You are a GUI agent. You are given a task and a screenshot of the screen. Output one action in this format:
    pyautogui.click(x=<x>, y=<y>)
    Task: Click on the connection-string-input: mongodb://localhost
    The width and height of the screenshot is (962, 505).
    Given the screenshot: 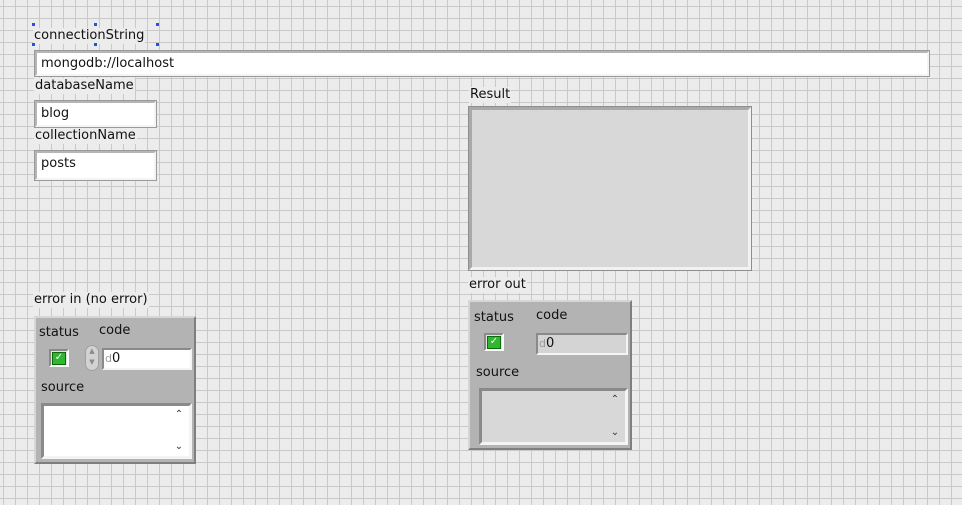 What is the action you would take?
    pyautogui.click(x=482, y=63)
    